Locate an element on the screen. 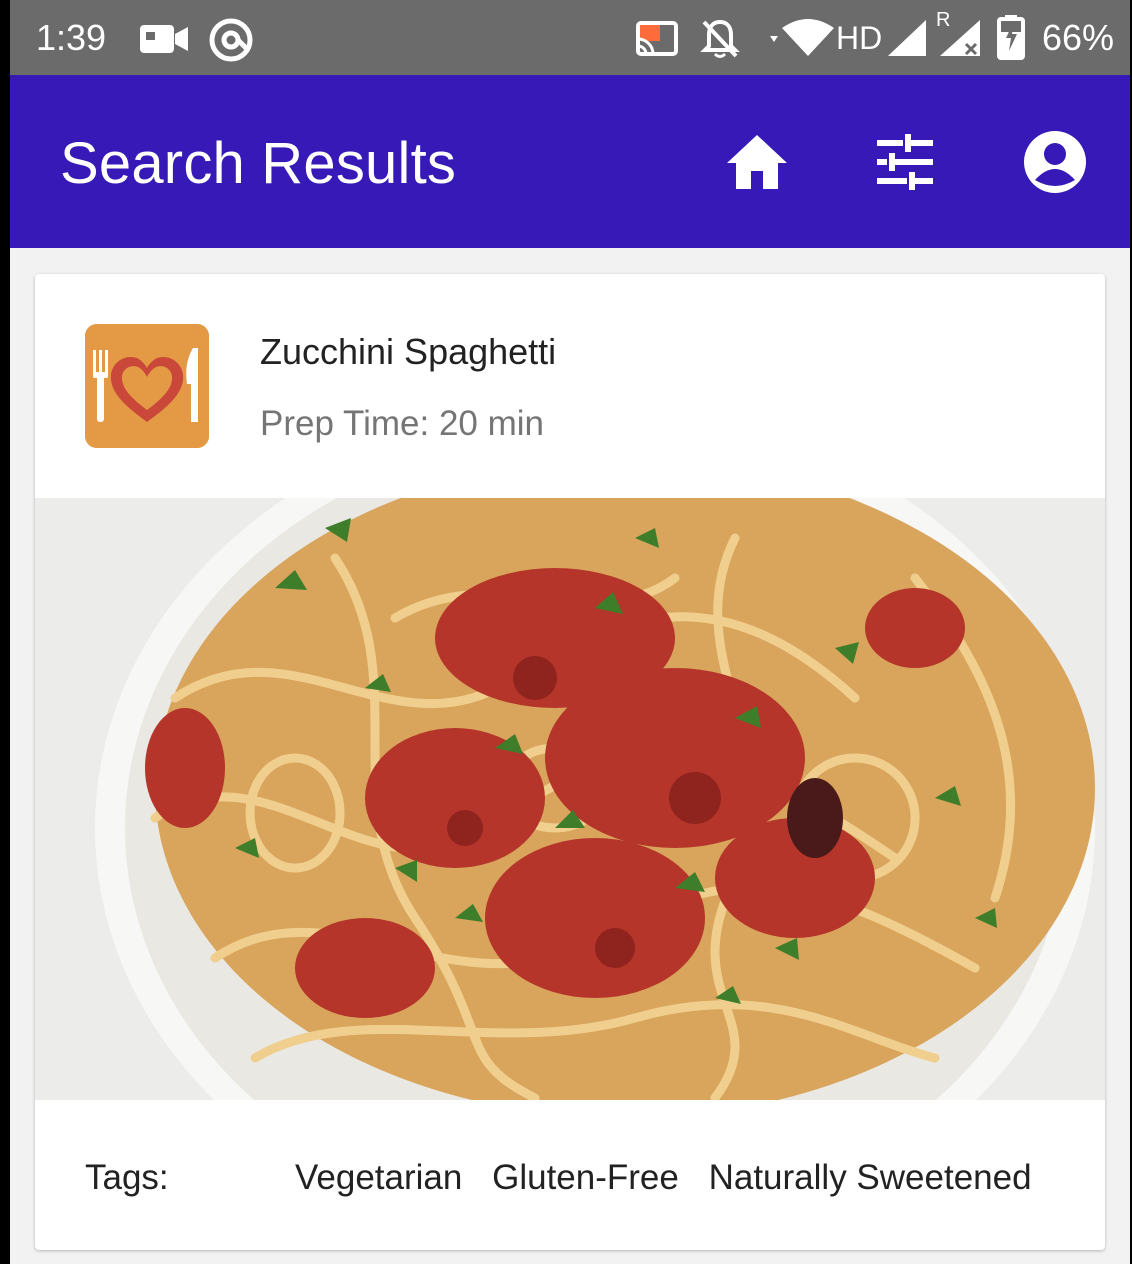  account-icon is located at coordinates (1055, 162).